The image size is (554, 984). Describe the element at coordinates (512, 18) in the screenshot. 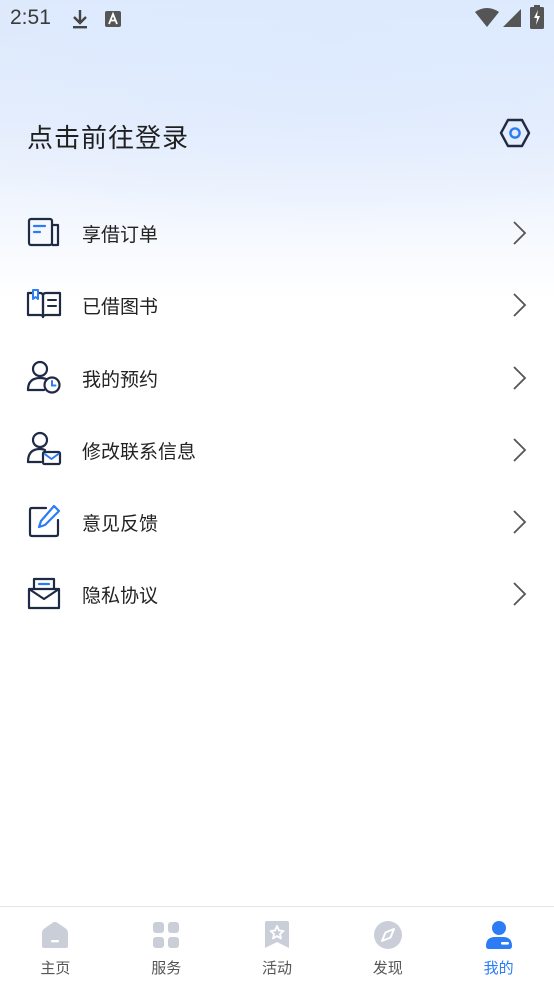

I see `signal-icon` at that location.